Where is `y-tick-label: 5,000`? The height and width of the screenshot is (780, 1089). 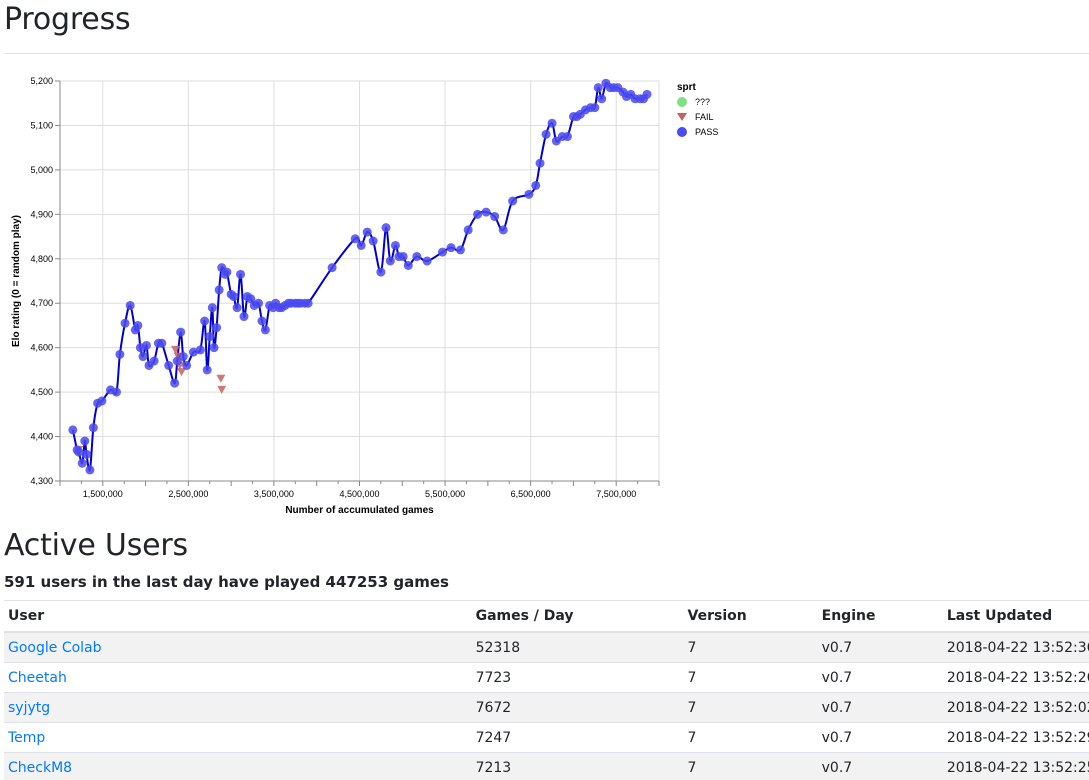
y-tick-label: 5,000 is located at coordinates (41, 170).